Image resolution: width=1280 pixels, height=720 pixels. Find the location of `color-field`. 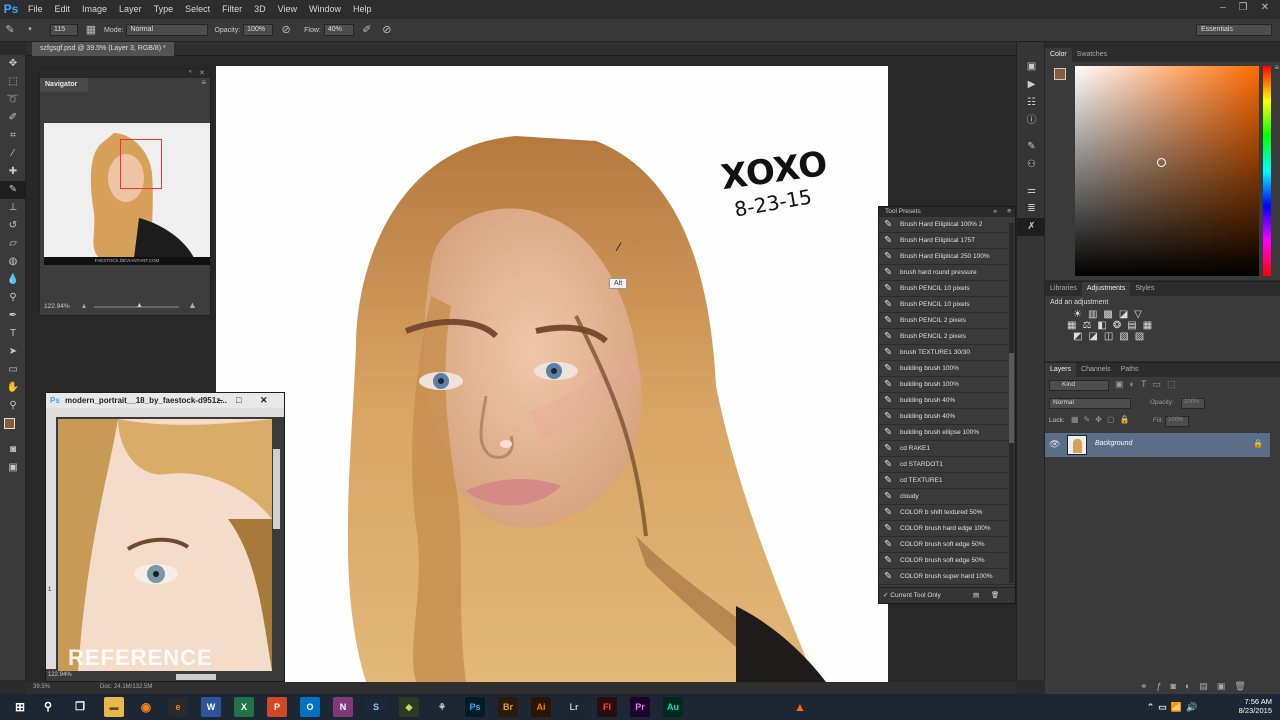

color-field is located at coordinates (1167, 171).